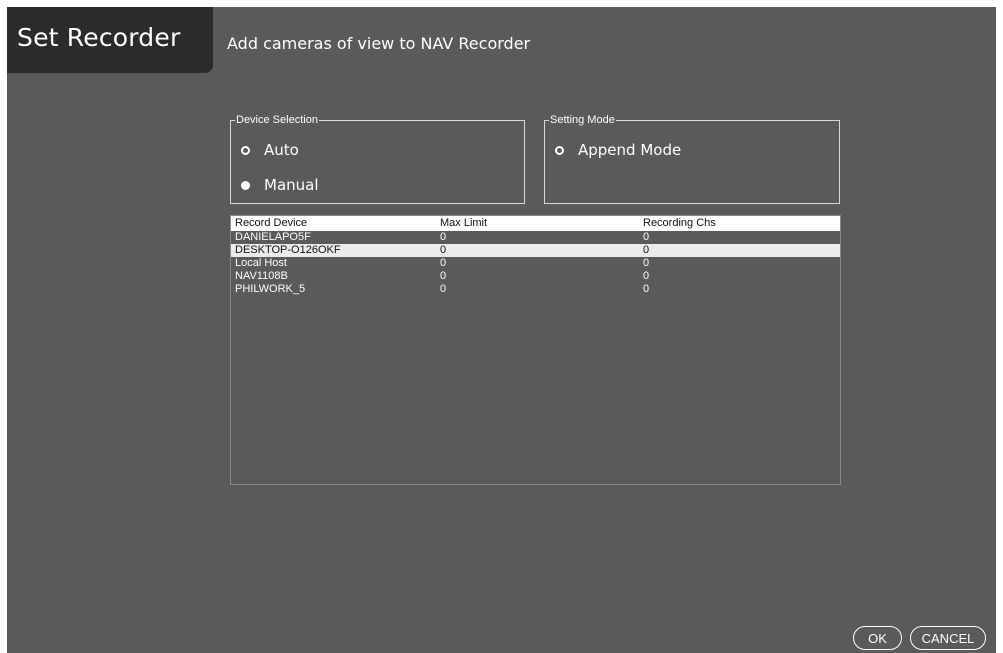 The image size is (1003, 653). Describe the element at coordinates (535, 289) in the screenshot. I see `table-row: PHILWORK_5 0 0` at that location.